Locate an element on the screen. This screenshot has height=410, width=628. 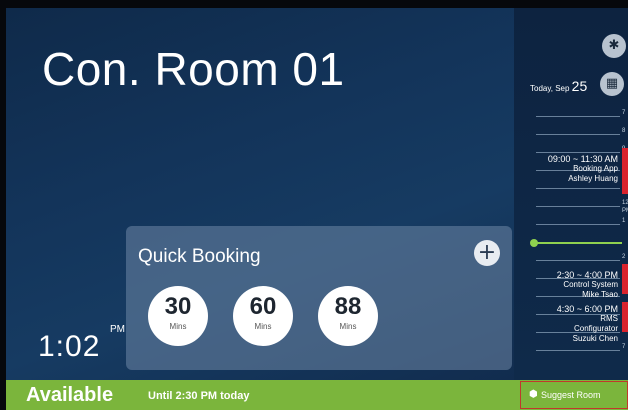
date-day: 25 is located at coordinates (579, 86).